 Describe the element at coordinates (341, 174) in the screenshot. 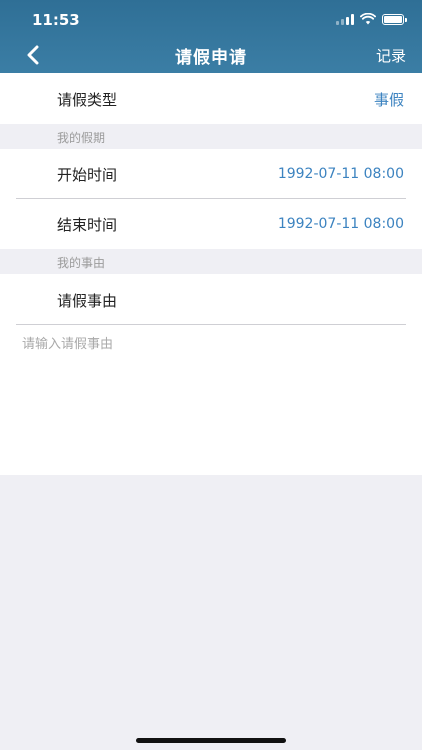

I see `start-time-value: 1992-07-11 08:00` at that location.